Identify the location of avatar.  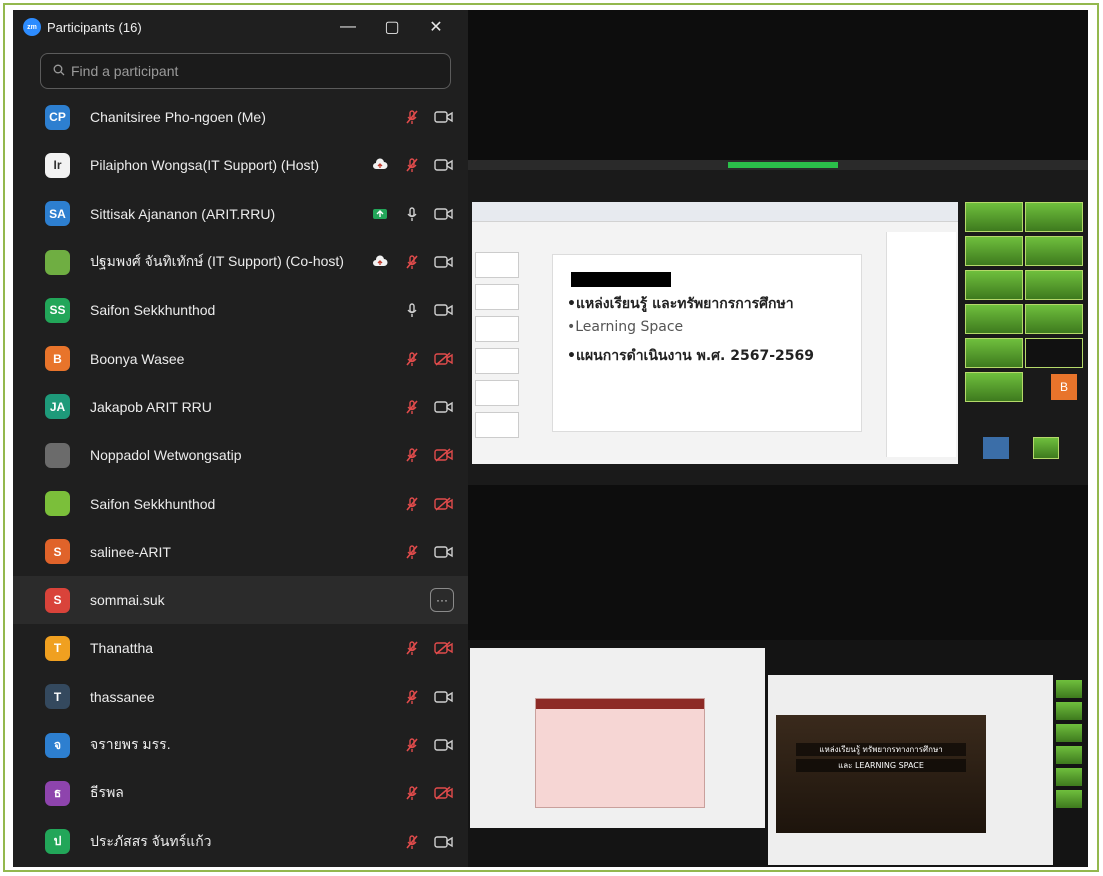
(57, 455).